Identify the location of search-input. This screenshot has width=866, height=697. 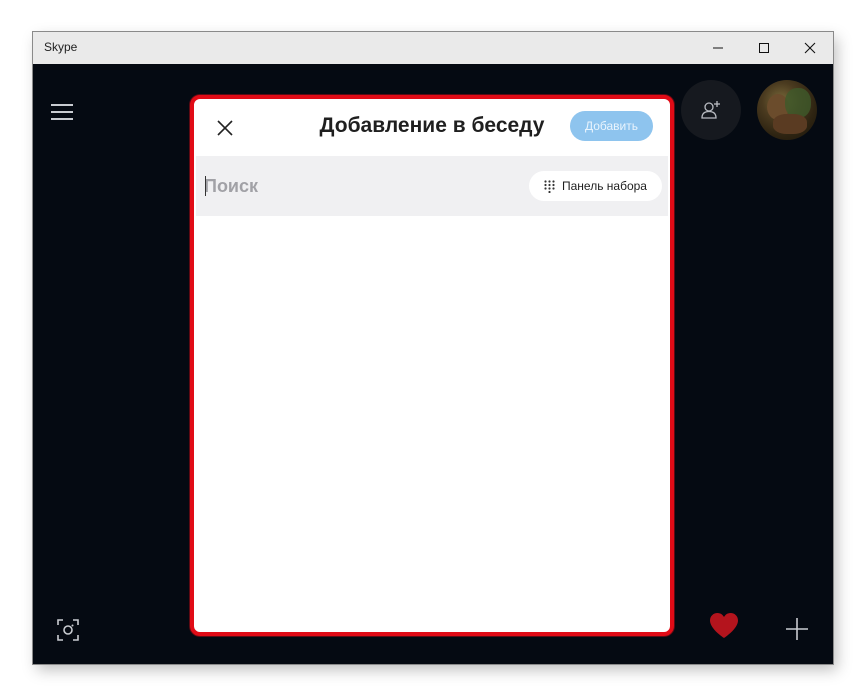
(354, 186).